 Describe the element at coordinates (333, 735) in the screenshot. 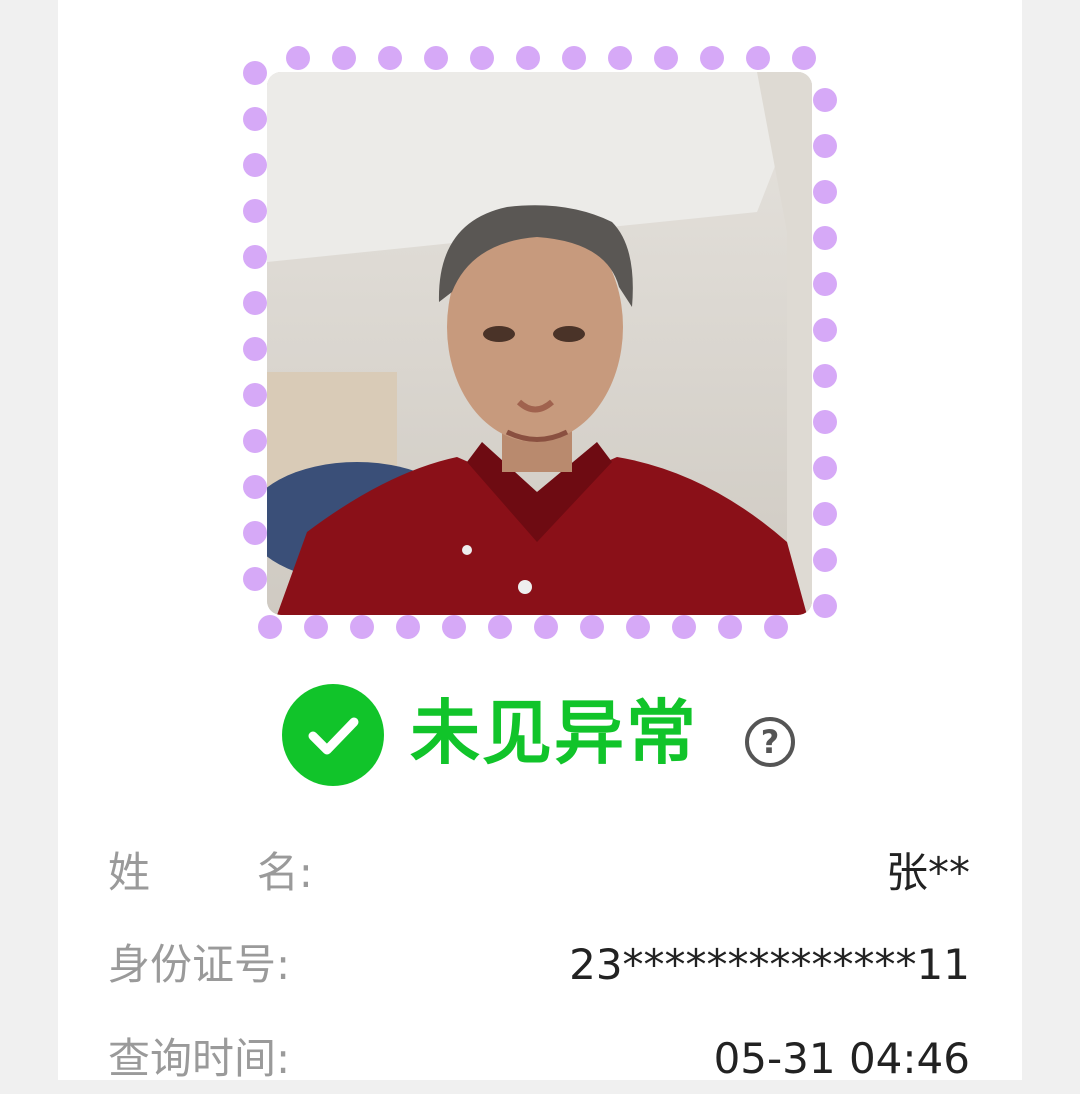

I see `check-circle-icon` at that location.